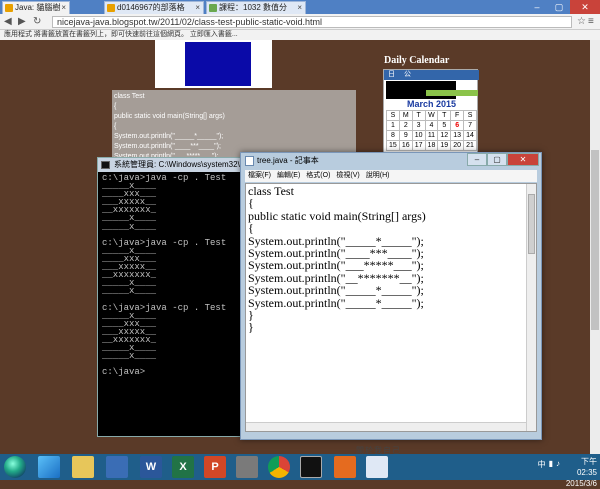 The height and width of the screenshot is (489, 600). Describe the element at coordinates (405, 145) in the screenshot. I see `calendar-day: 16` at that location.